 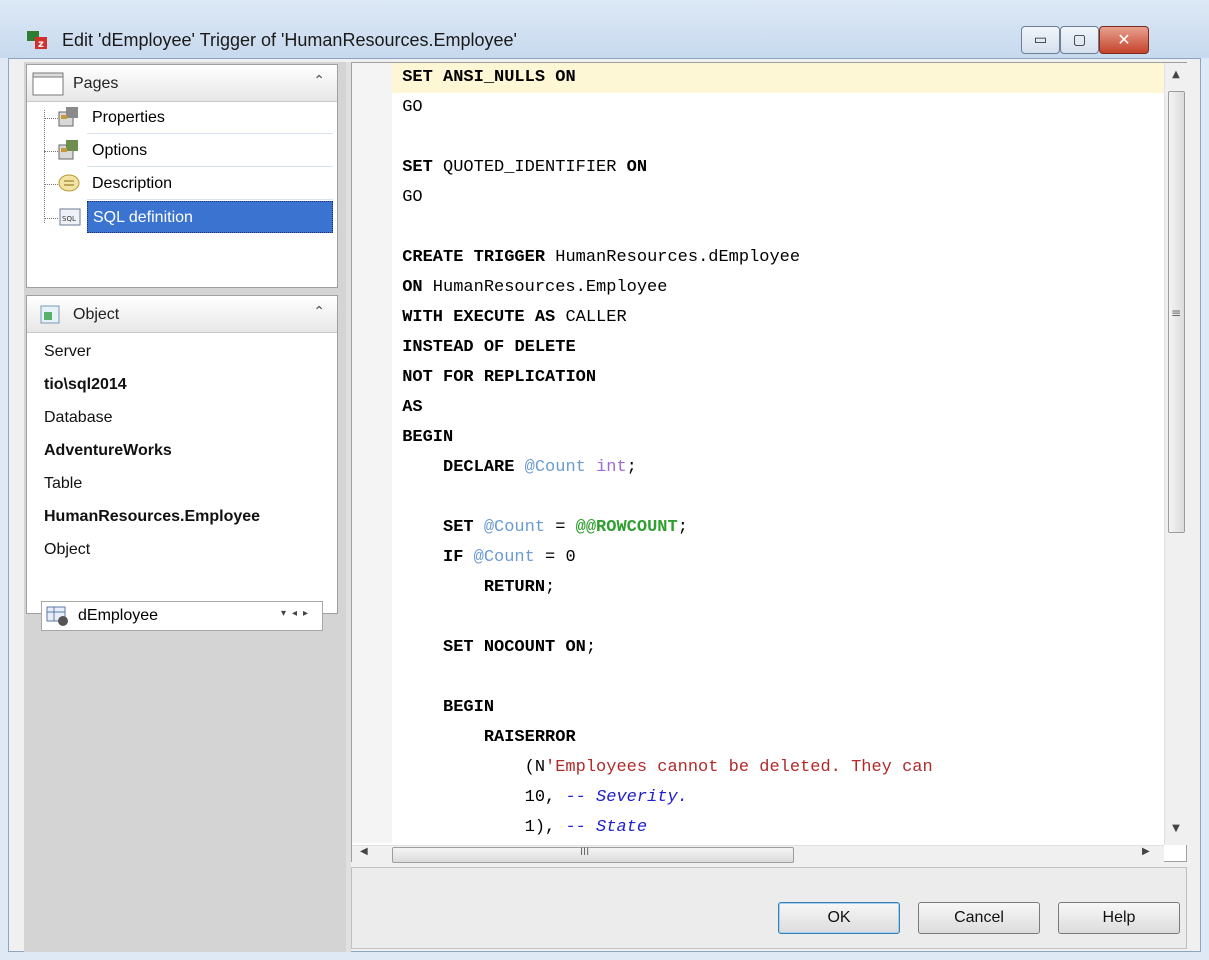 What do you see at coordinates (69, 183) in the screenshot?
I see `description-icon` at bounding box center [69, 183].